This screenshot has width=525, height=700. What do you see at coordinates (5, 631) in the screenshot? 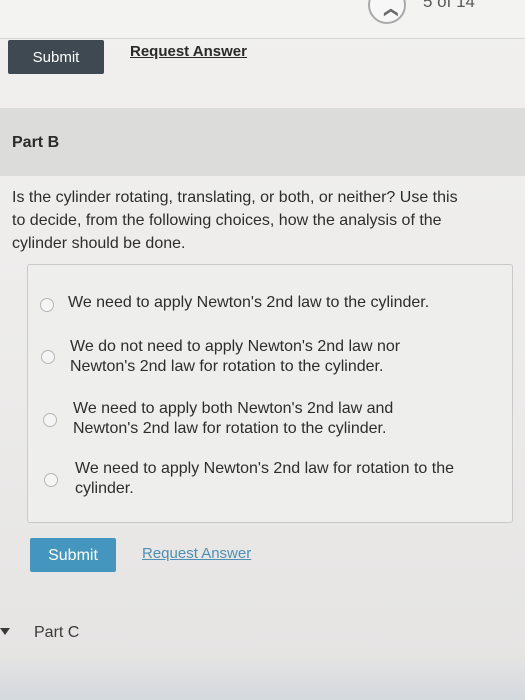
I see `caret-down-icon` at bounding box center [5, 631].